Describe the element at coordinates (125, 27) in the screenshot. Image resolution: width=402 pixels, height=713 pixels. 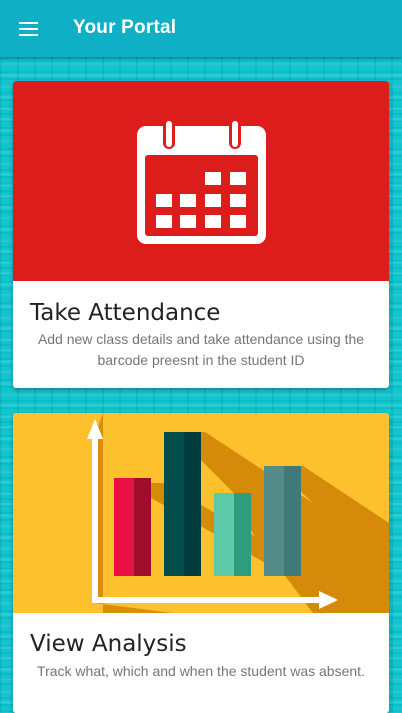
I see `app-title: Your Portal` at that location.